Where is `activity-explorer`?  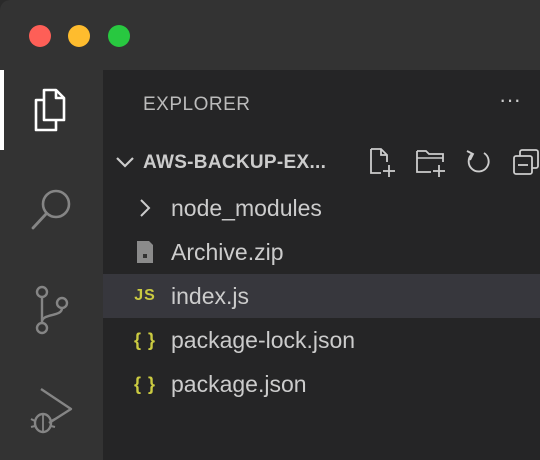
activity-explorer is located at coordinates (51, 110).